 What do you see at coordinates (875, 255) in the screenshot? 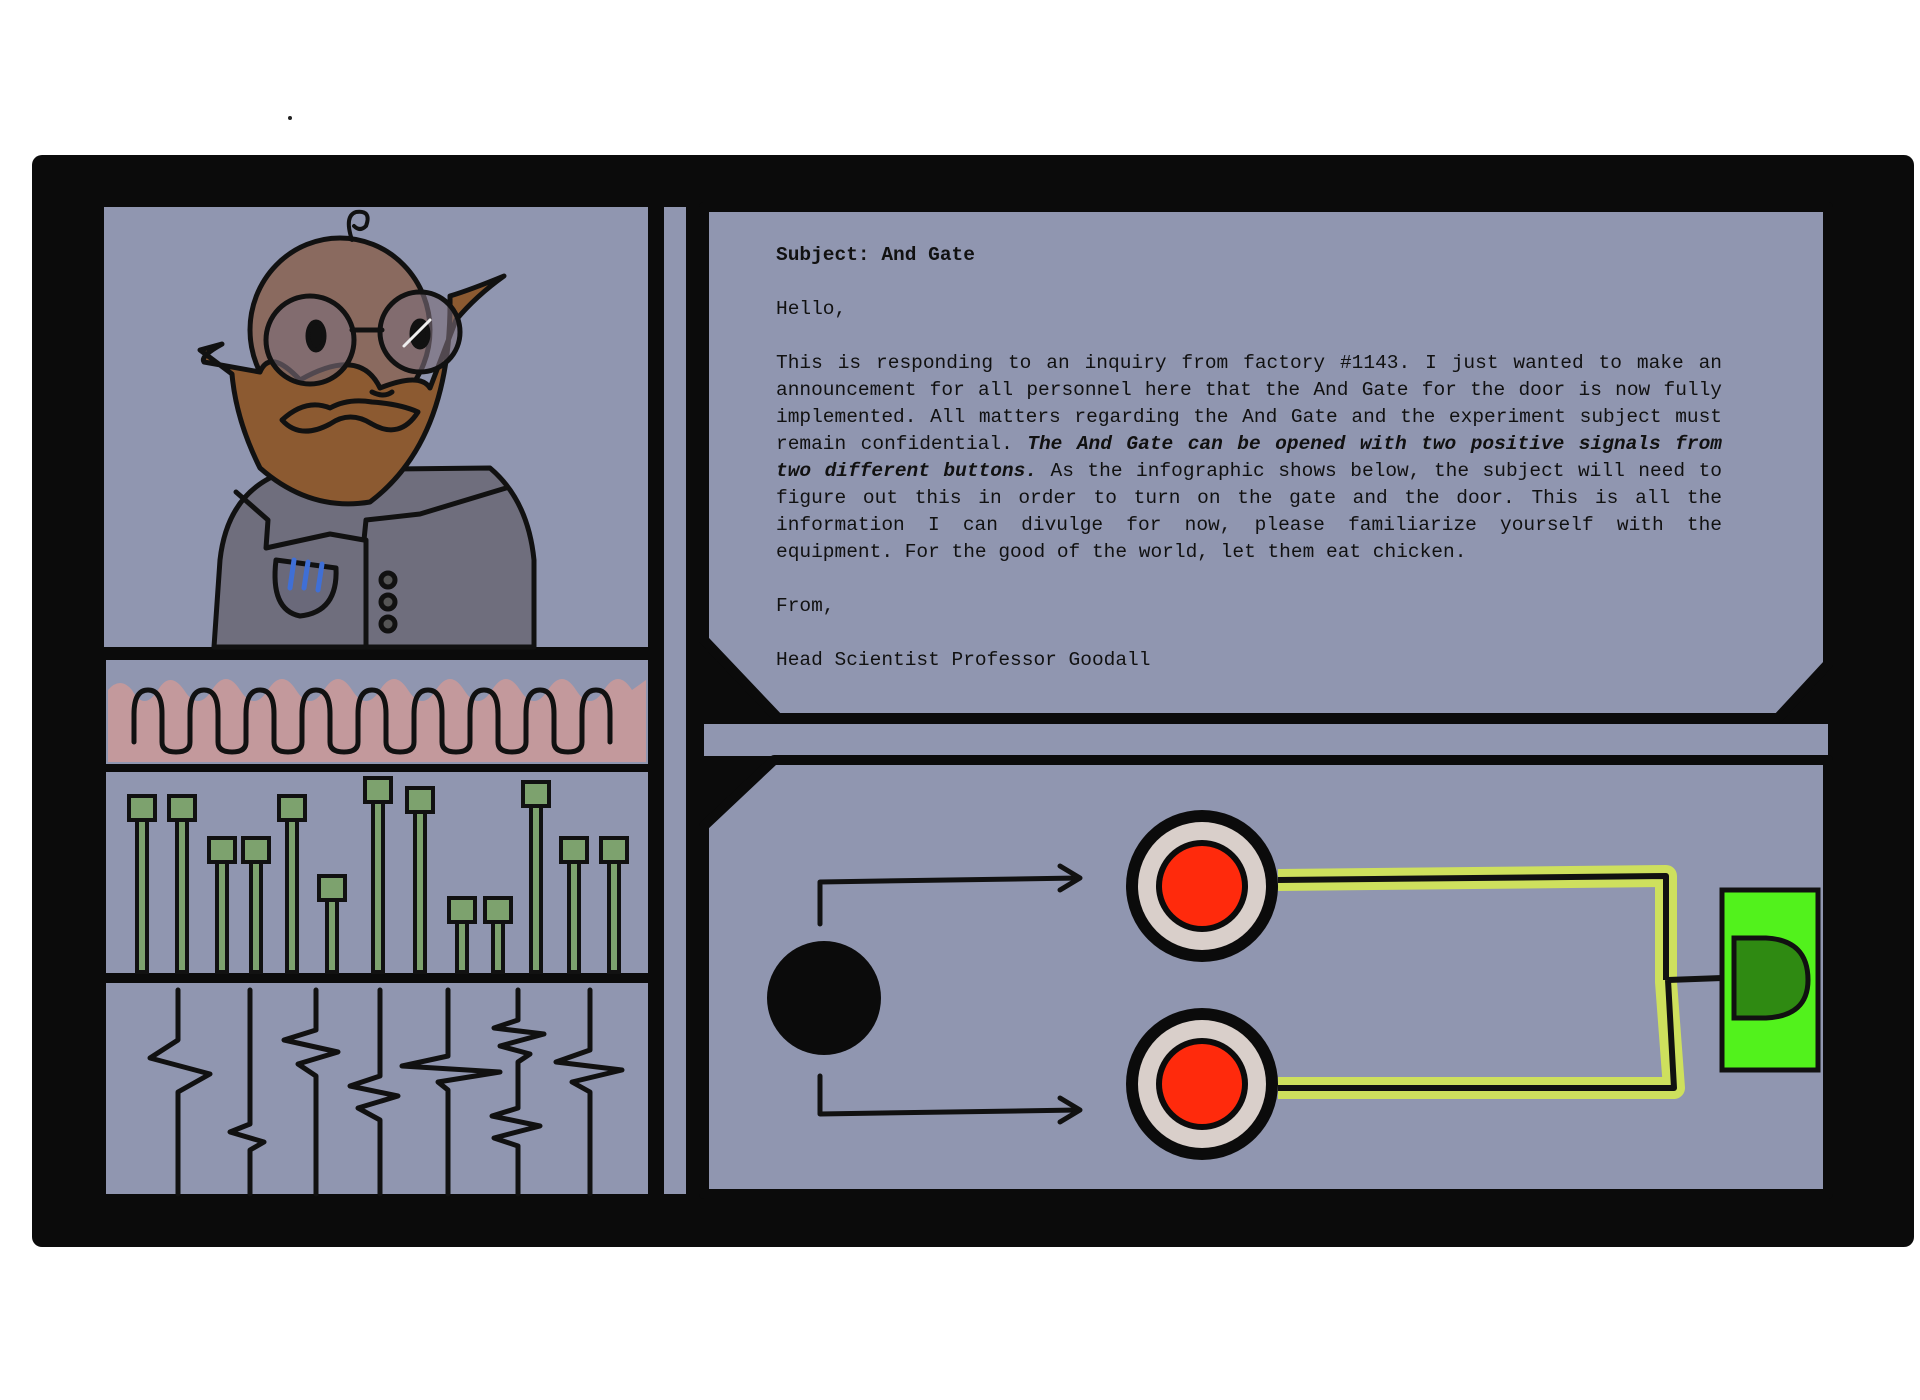
I see `message-subject: Subject: And Gate` at bounding box center [875, 255].